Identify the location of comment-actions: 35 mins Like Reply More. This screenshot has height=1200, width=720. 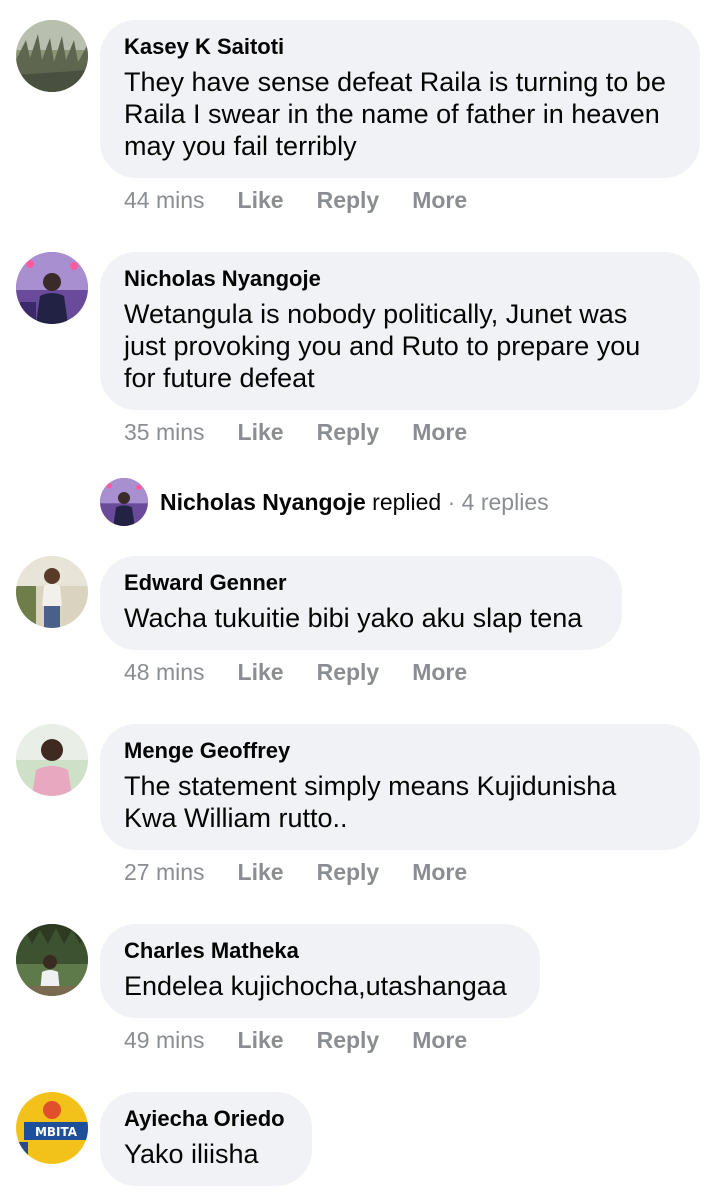
(312, 432).